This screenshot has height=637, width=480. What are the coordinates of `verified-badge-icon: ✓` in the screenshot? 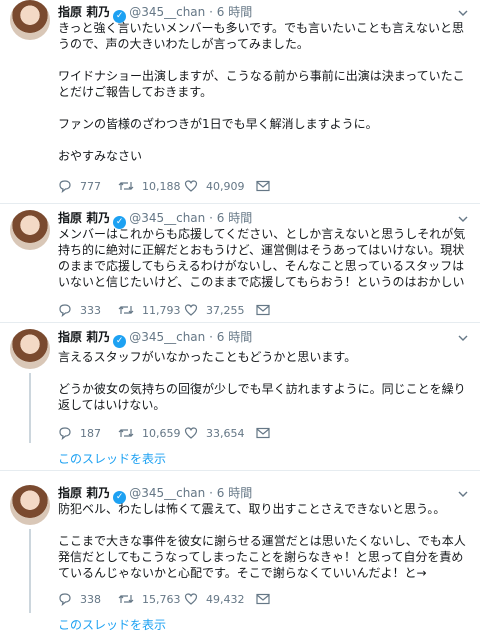 It's located at (120, 341).